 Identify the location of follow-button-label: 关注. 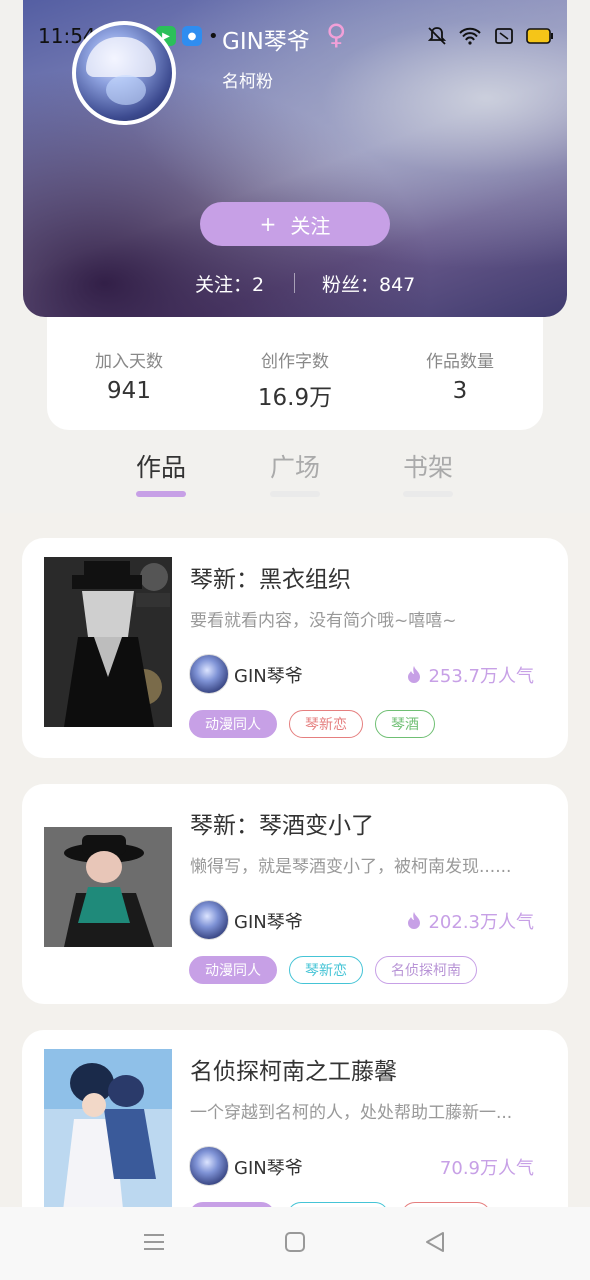
(310, 225).